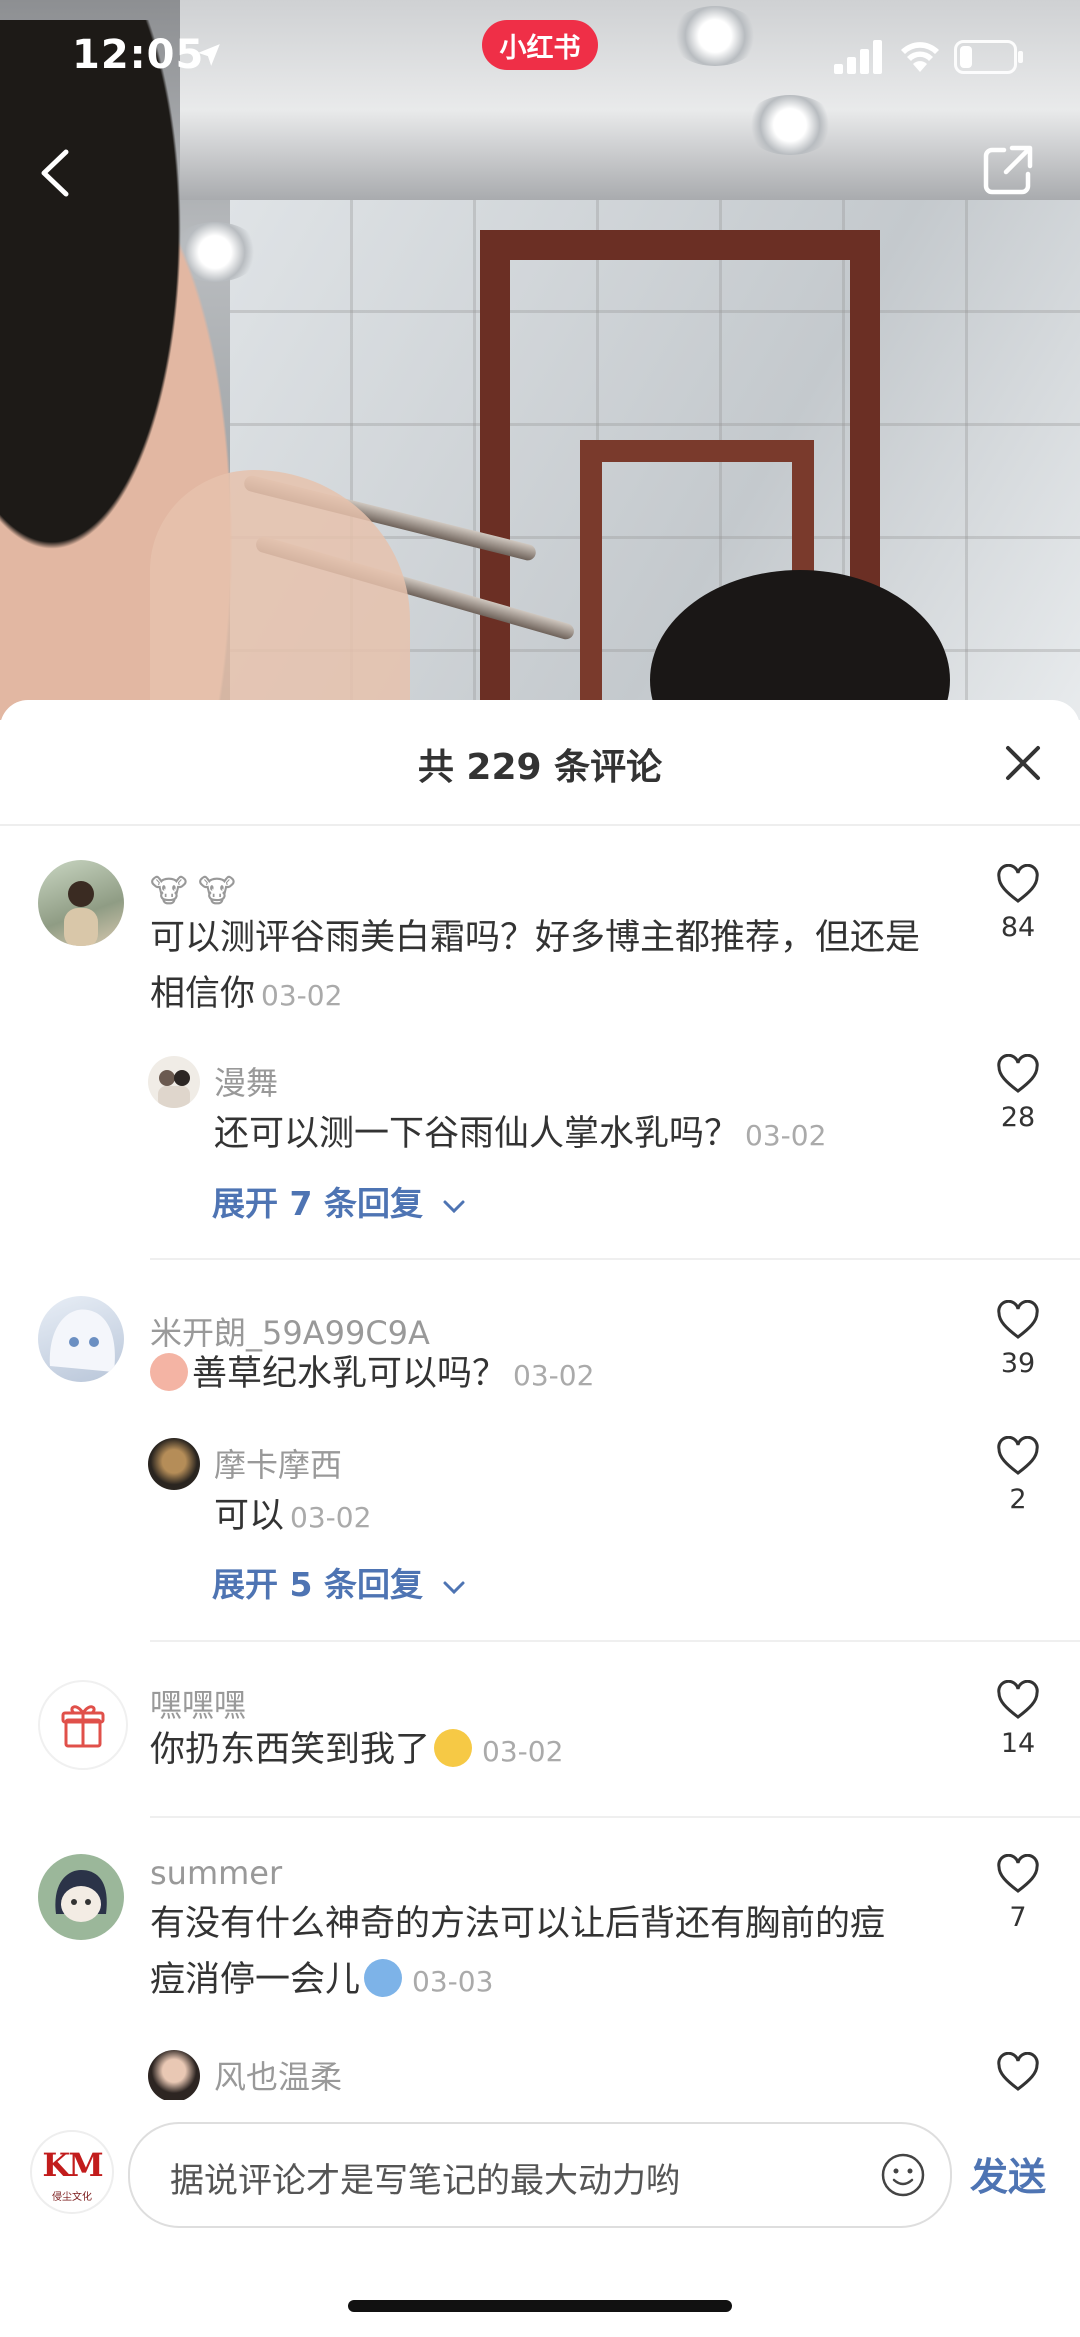 The image size is (1080, 2337). I want to click on laughing-emoji-icon, so click(453, 1748).